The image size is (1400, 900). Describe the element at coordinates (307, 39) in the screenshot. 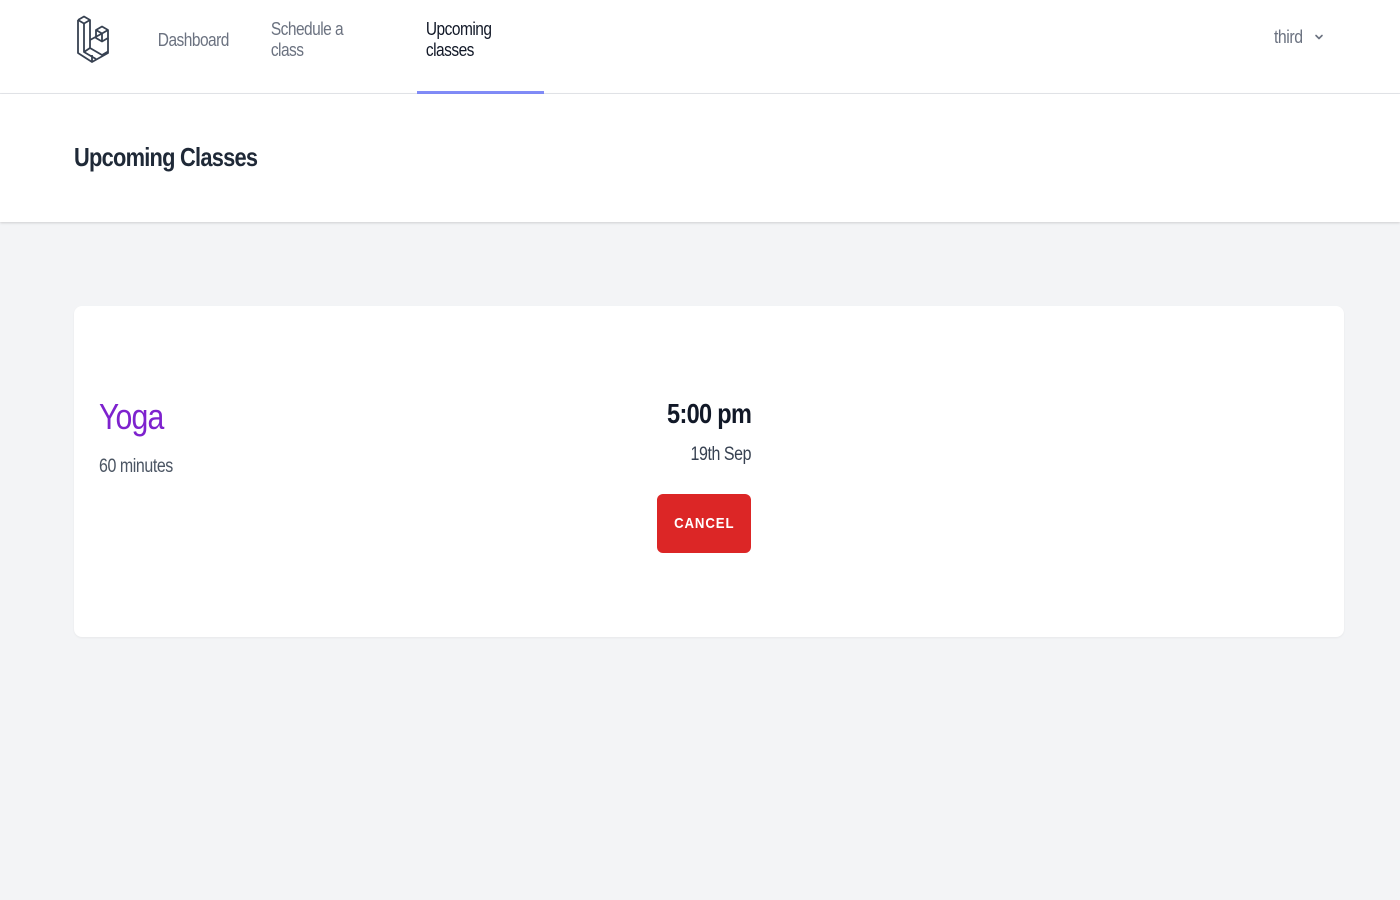

I see `nav-link-label: Schedule a class` at that location.